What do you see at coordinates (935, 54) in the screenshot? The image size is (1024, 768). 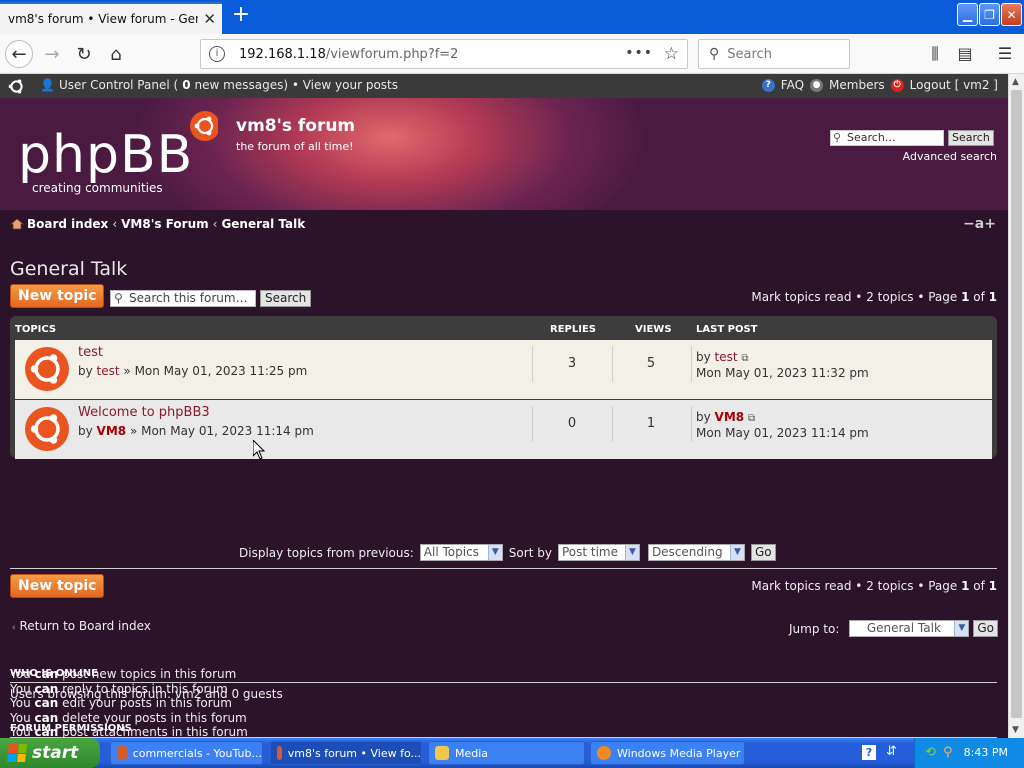 I see `library-icon: ⫼` at bounding box center [935, 54].